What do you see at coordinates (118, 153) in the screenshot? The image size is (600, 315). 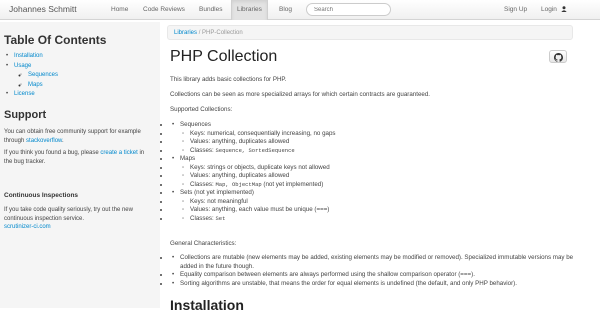 I see `create-ticket-link: create a ticket` at bounding box center [118, 153].